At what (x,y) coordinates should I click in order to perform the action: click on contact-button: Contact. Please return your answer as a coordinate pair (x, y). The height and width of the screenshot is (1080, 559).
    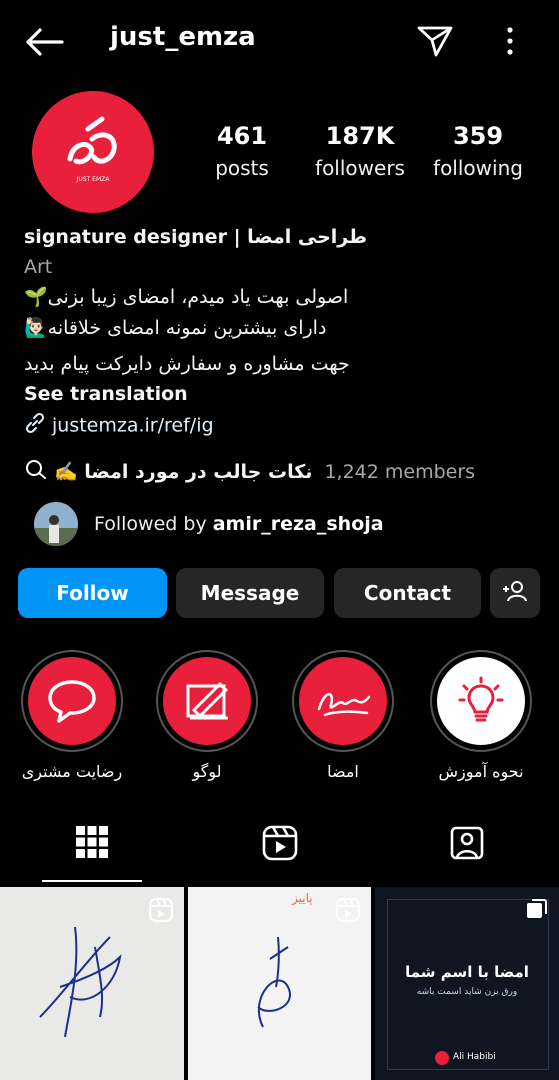
    Looking at the image, I should click on (407, 593).